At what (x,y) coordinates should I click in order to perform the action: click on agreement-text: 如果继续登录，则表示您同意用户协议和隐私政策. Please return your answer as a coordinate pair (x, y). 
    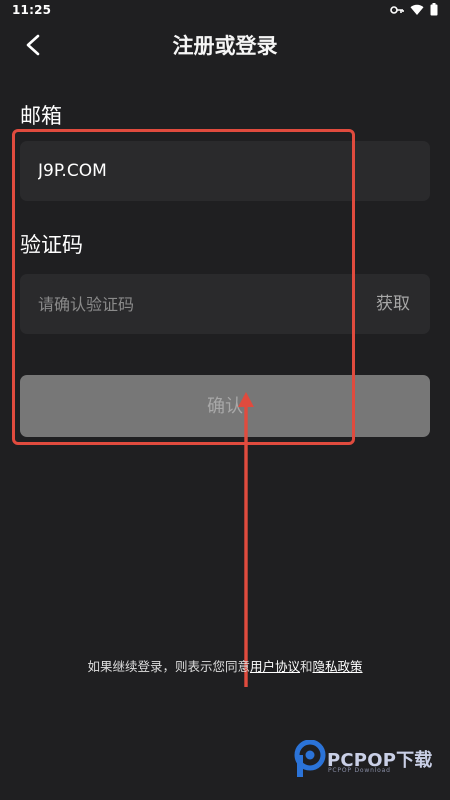
    Looking at the image, I should click on (225, 667).